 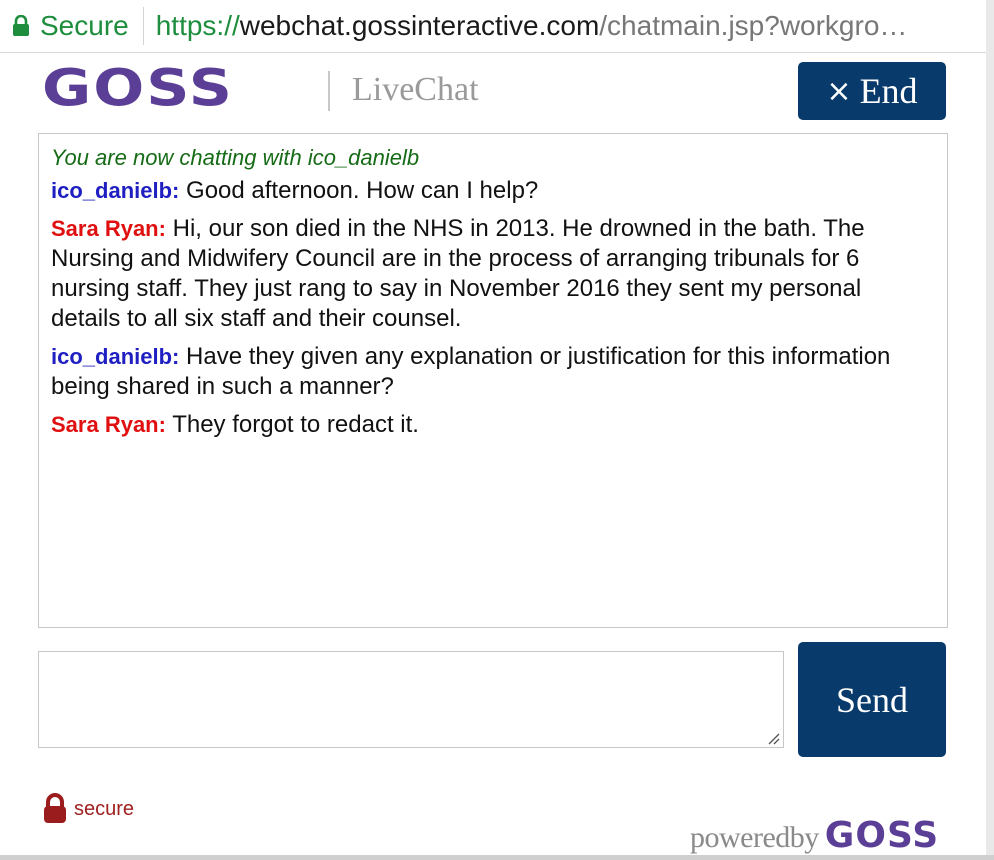 I want to click on system-message: You are now chatting with ico_danielb, so click(x=235, y=157).